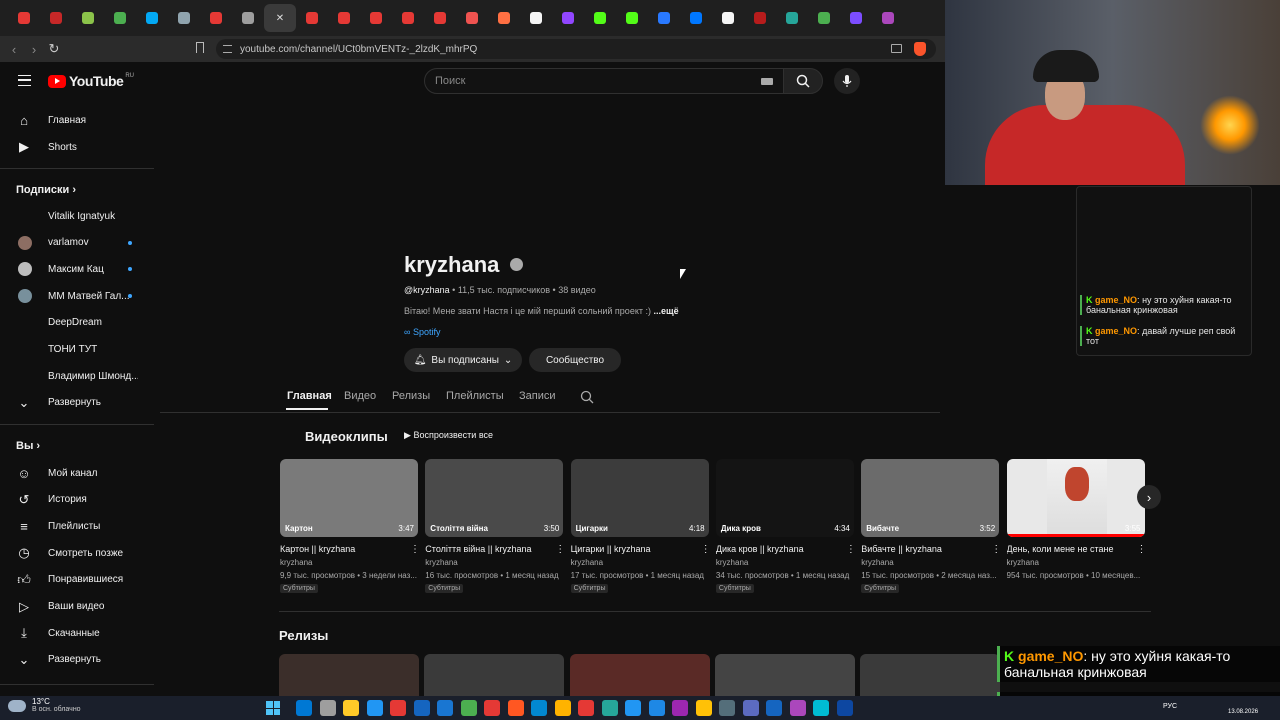  What do you see at coordinates (636, 549) in the screenshot?
I see `video-title: Цигарки || kryzhana` at bounding box center [636, 549].